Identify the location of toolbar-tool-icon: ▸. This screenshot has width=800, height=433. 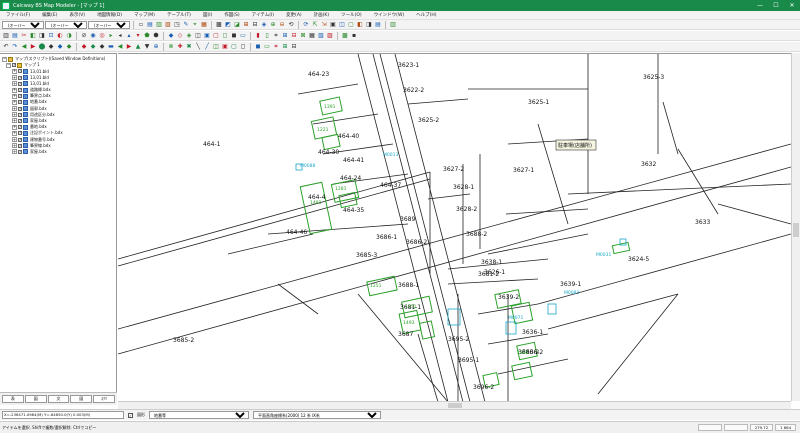
(111, 36).